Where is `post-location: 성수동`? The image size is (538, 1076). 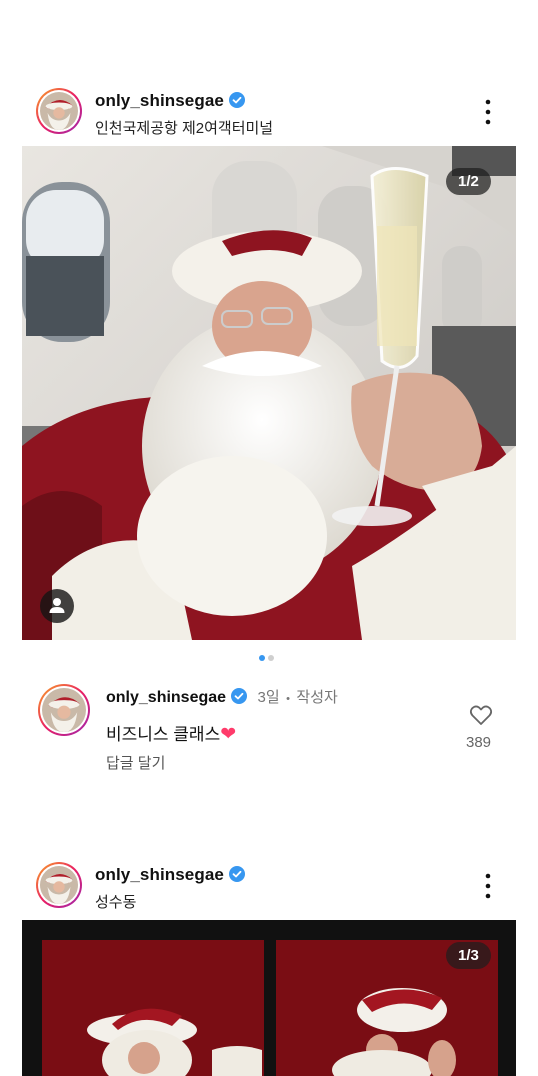 post-location: 성수동 is located at coordinates (115, 901).